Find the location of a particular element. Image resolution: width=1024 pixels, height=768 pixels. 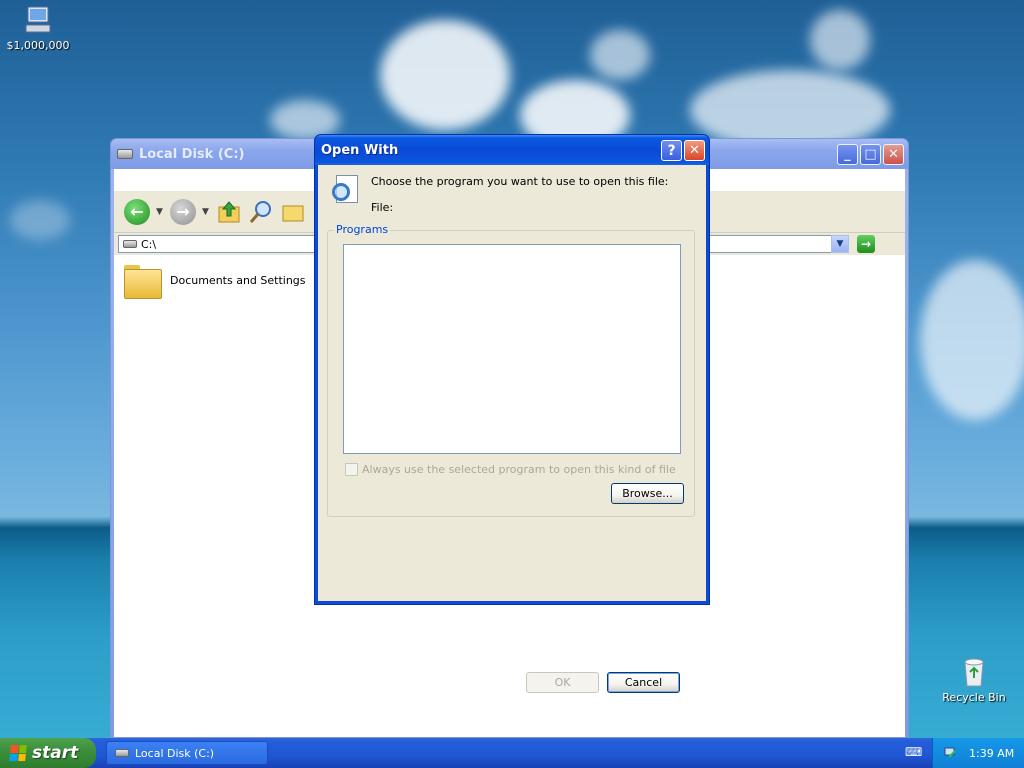

always-use-checkbox is located at coordinates (351, 469).